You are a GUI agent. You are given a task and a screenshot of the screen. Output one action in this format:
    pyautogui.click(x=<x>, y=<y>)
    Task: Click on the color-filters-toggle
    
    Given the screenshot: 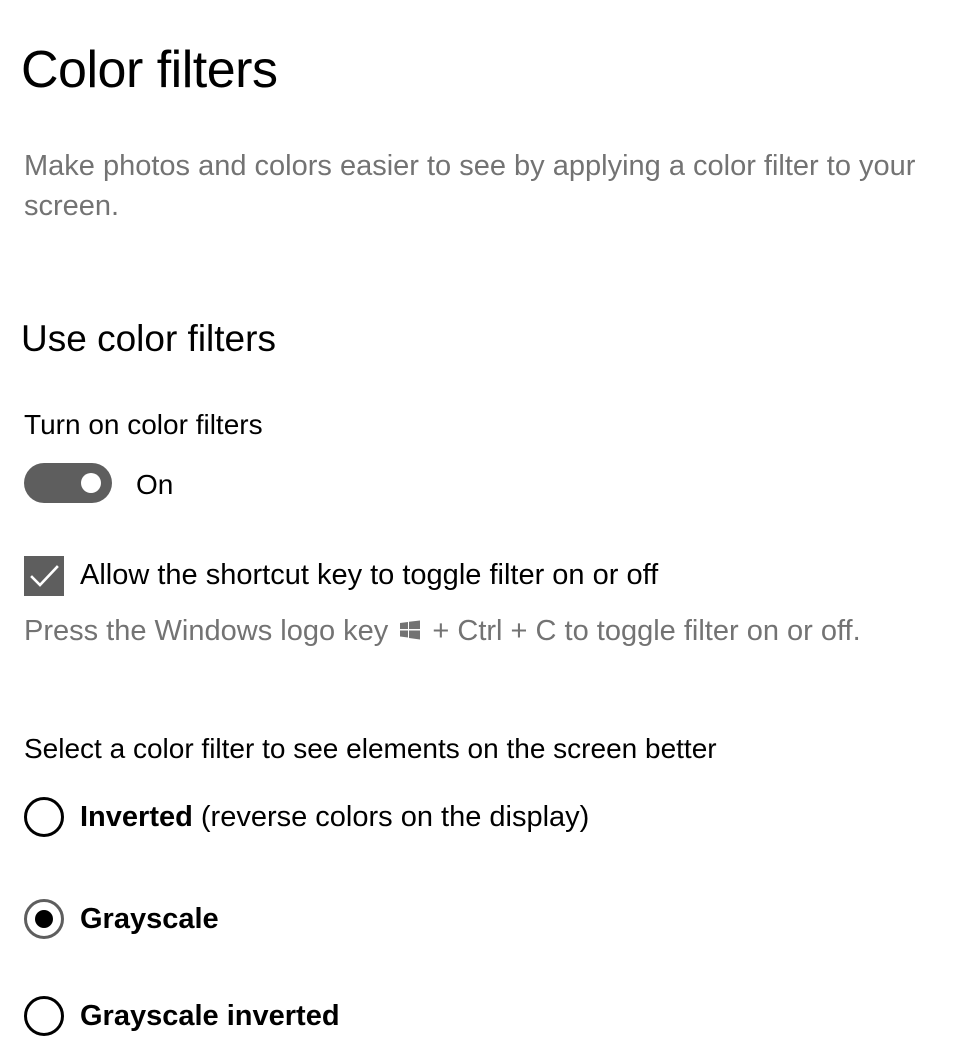 What is the action you would take?
    pyautogui.click(x=68, y=483)
    